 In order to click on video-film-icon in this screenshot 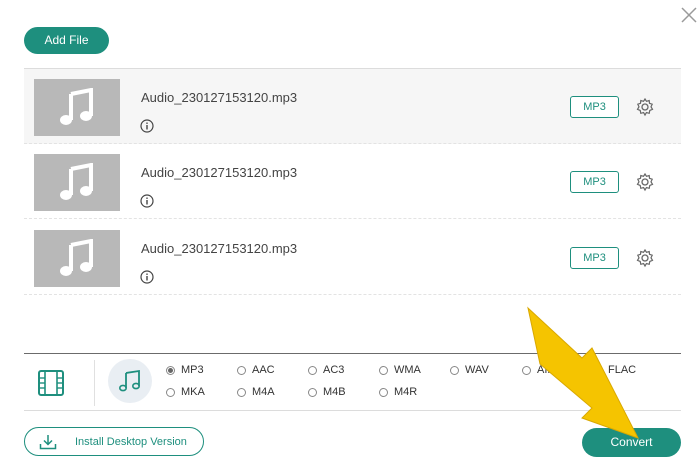, I will do `click(51, 383)`.